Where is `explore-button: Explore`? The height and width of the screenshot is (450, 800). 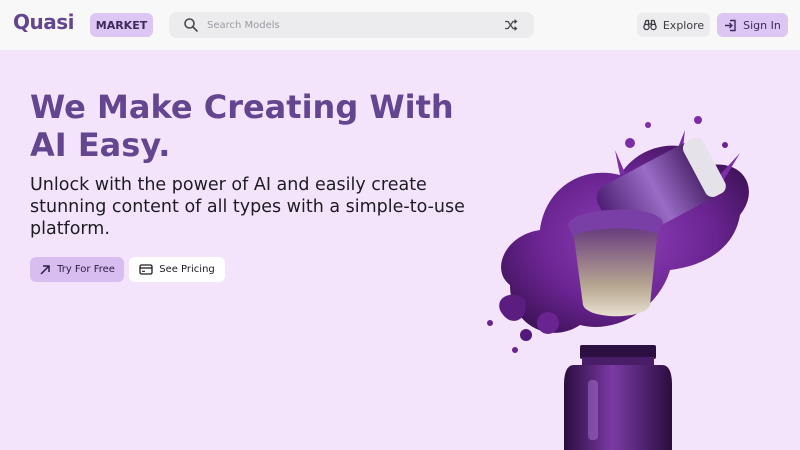 explore-button: Explore is located at coordinates (673, 25).